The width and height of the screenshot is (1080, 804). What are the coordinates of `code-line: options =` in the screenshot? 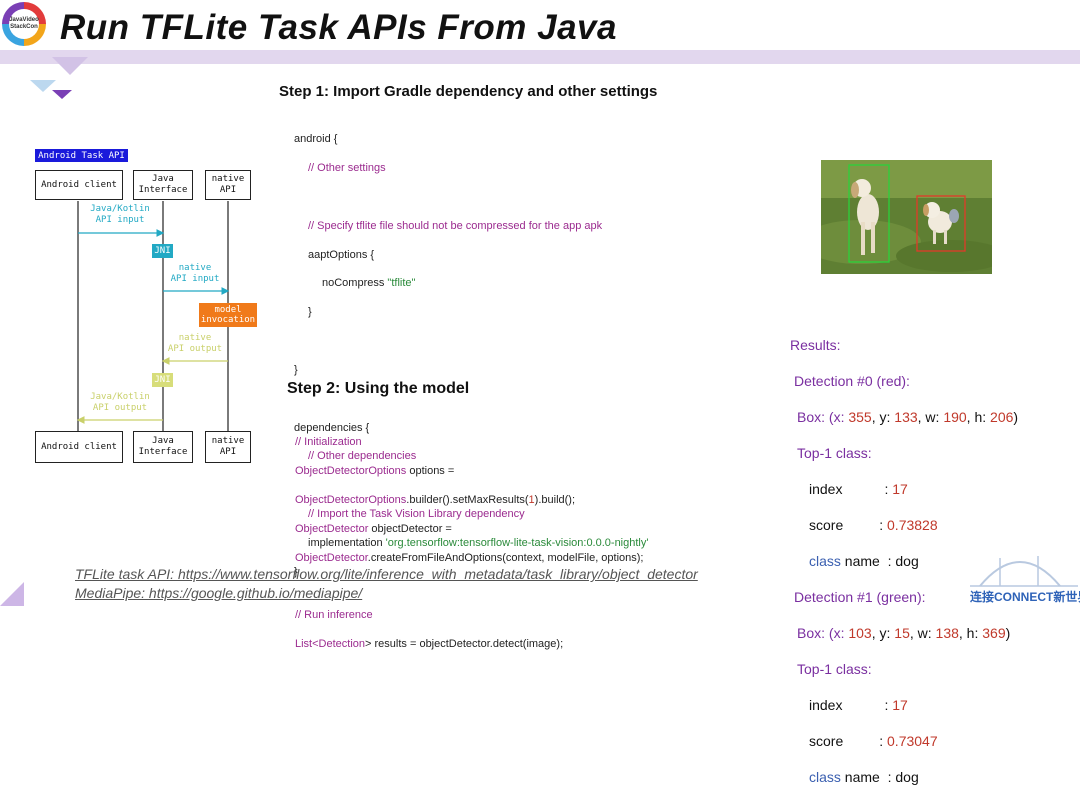 It's located at (430, 471).